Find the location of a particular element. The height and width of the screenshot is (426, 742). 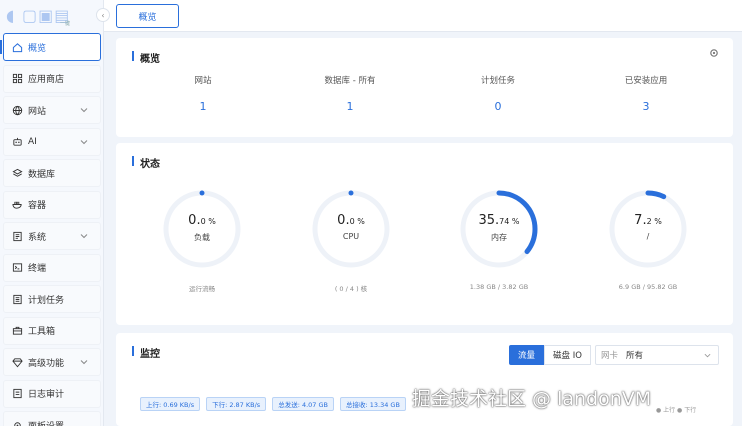

logo-subtitle: 一键 is located at coordinates (65, 24).